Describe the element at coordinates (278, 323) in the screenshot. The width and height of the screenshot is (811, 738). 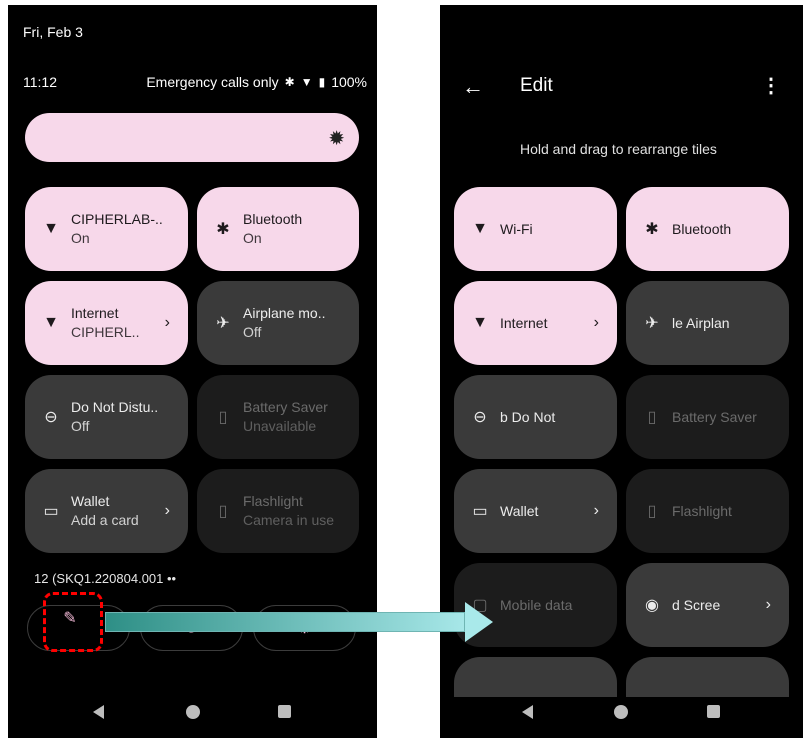
I see `tile-airplane-mode: ✈ Airplane mo.. Off` at that location.